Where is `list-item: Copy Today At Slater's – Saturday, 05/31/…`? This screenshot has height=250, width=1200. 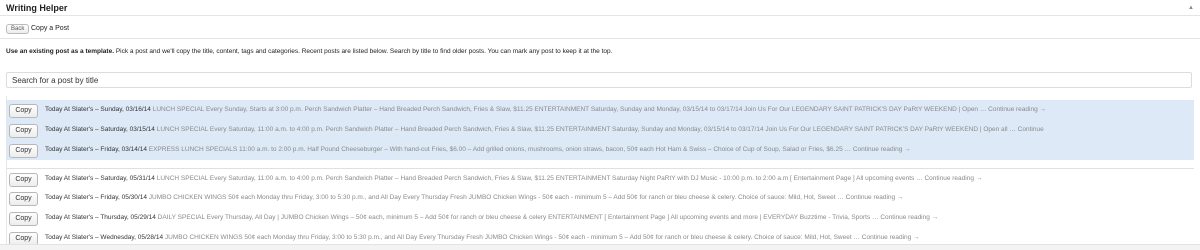 list-item: Copy Today At Slater's – Saturday, 05/31/… is located at coordinates (600, 178).